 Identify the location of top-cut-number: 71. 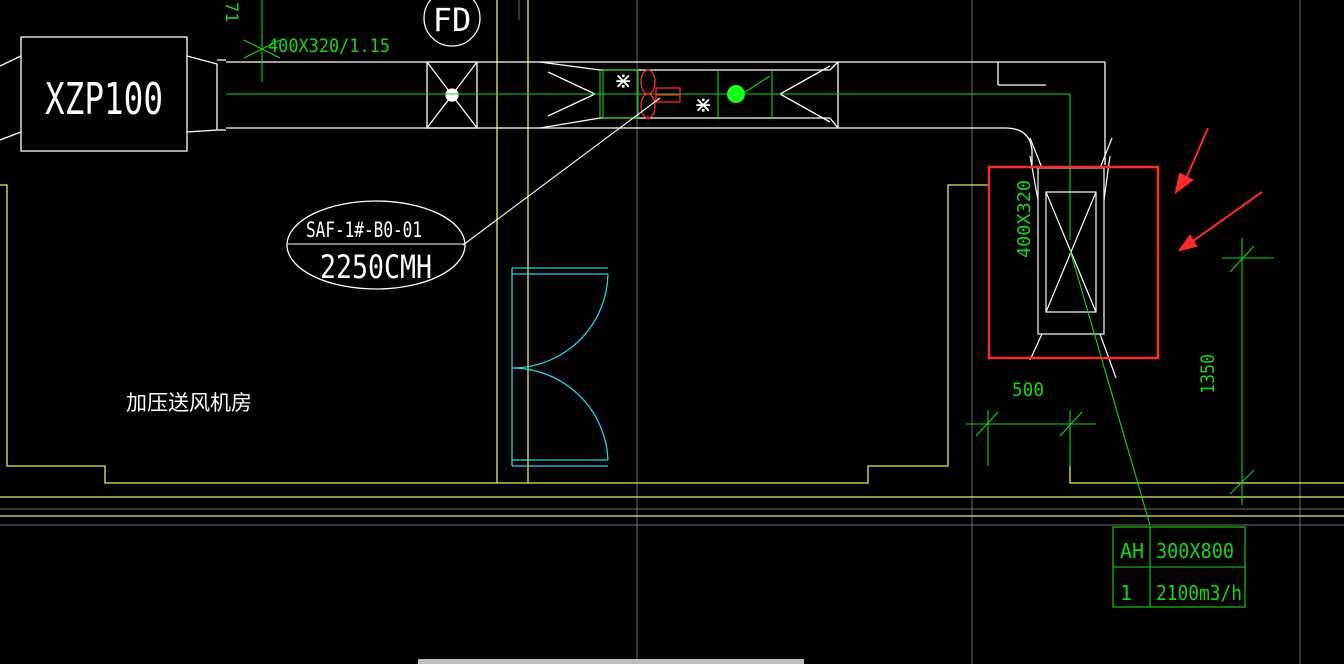
(231, 12).